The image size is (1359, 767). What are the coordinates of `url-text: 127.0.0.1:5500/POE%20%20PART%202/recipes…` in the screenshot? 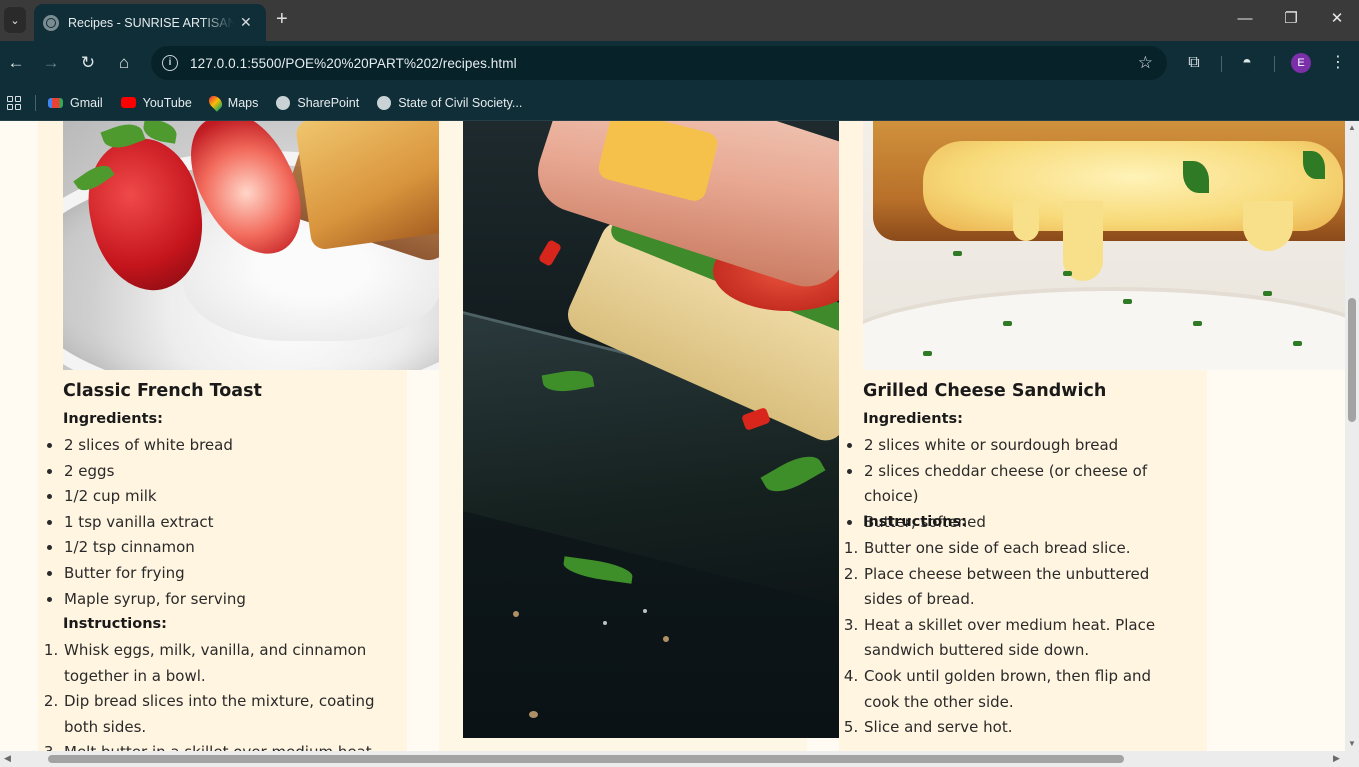 It's located at (353, 63).